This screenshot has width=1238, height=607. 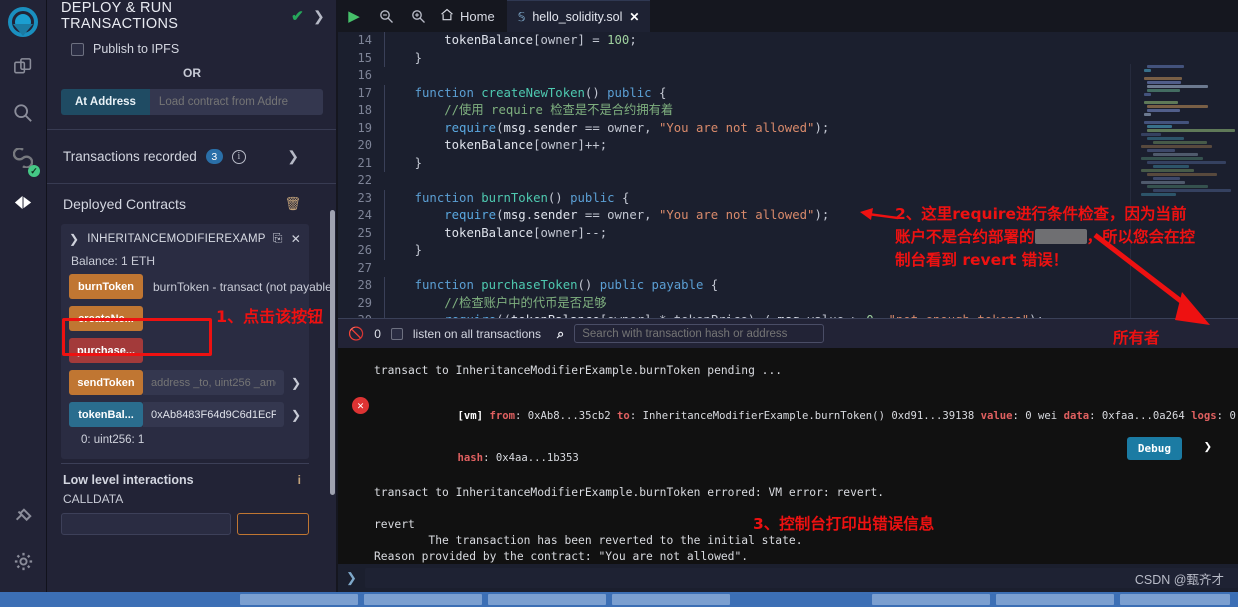 What do you see at coordinates (299, 480) in the screenshot?
I see `low-level-info-icon: i` at bounding box center [299, 480].